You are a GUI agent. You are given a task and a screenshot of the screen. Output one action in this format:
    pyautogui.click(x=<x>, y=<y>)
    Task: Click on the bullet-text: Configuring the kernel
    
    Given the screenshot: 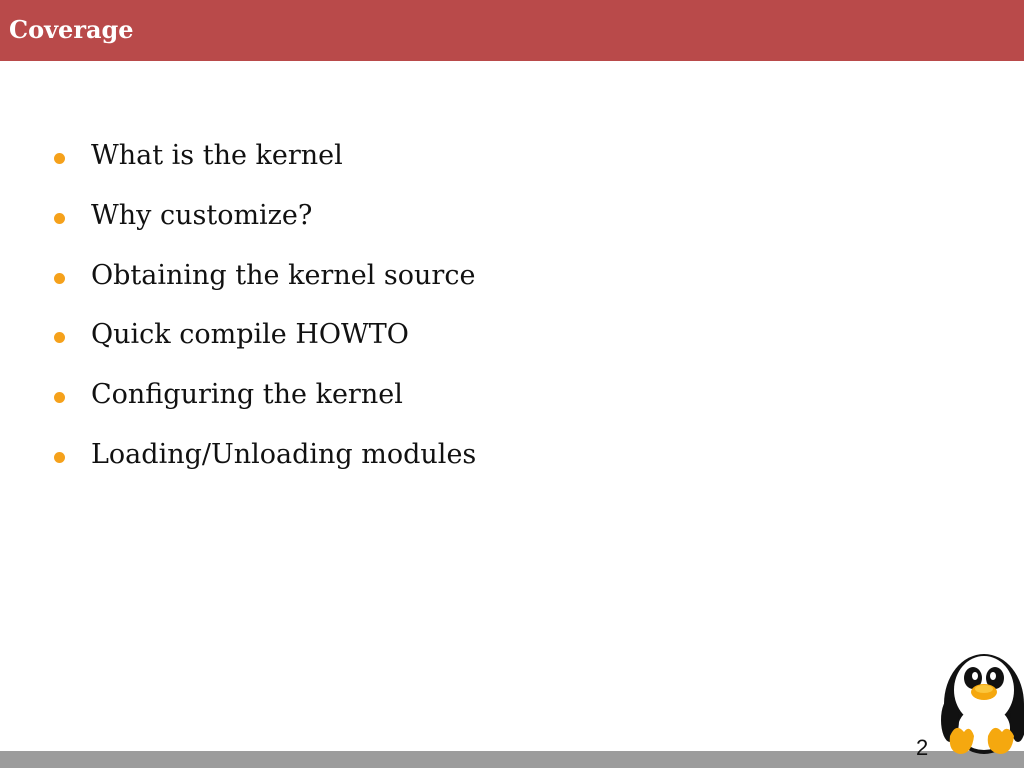 What is the action you would take?
    pyautogui.click(x=247, y=394)
    